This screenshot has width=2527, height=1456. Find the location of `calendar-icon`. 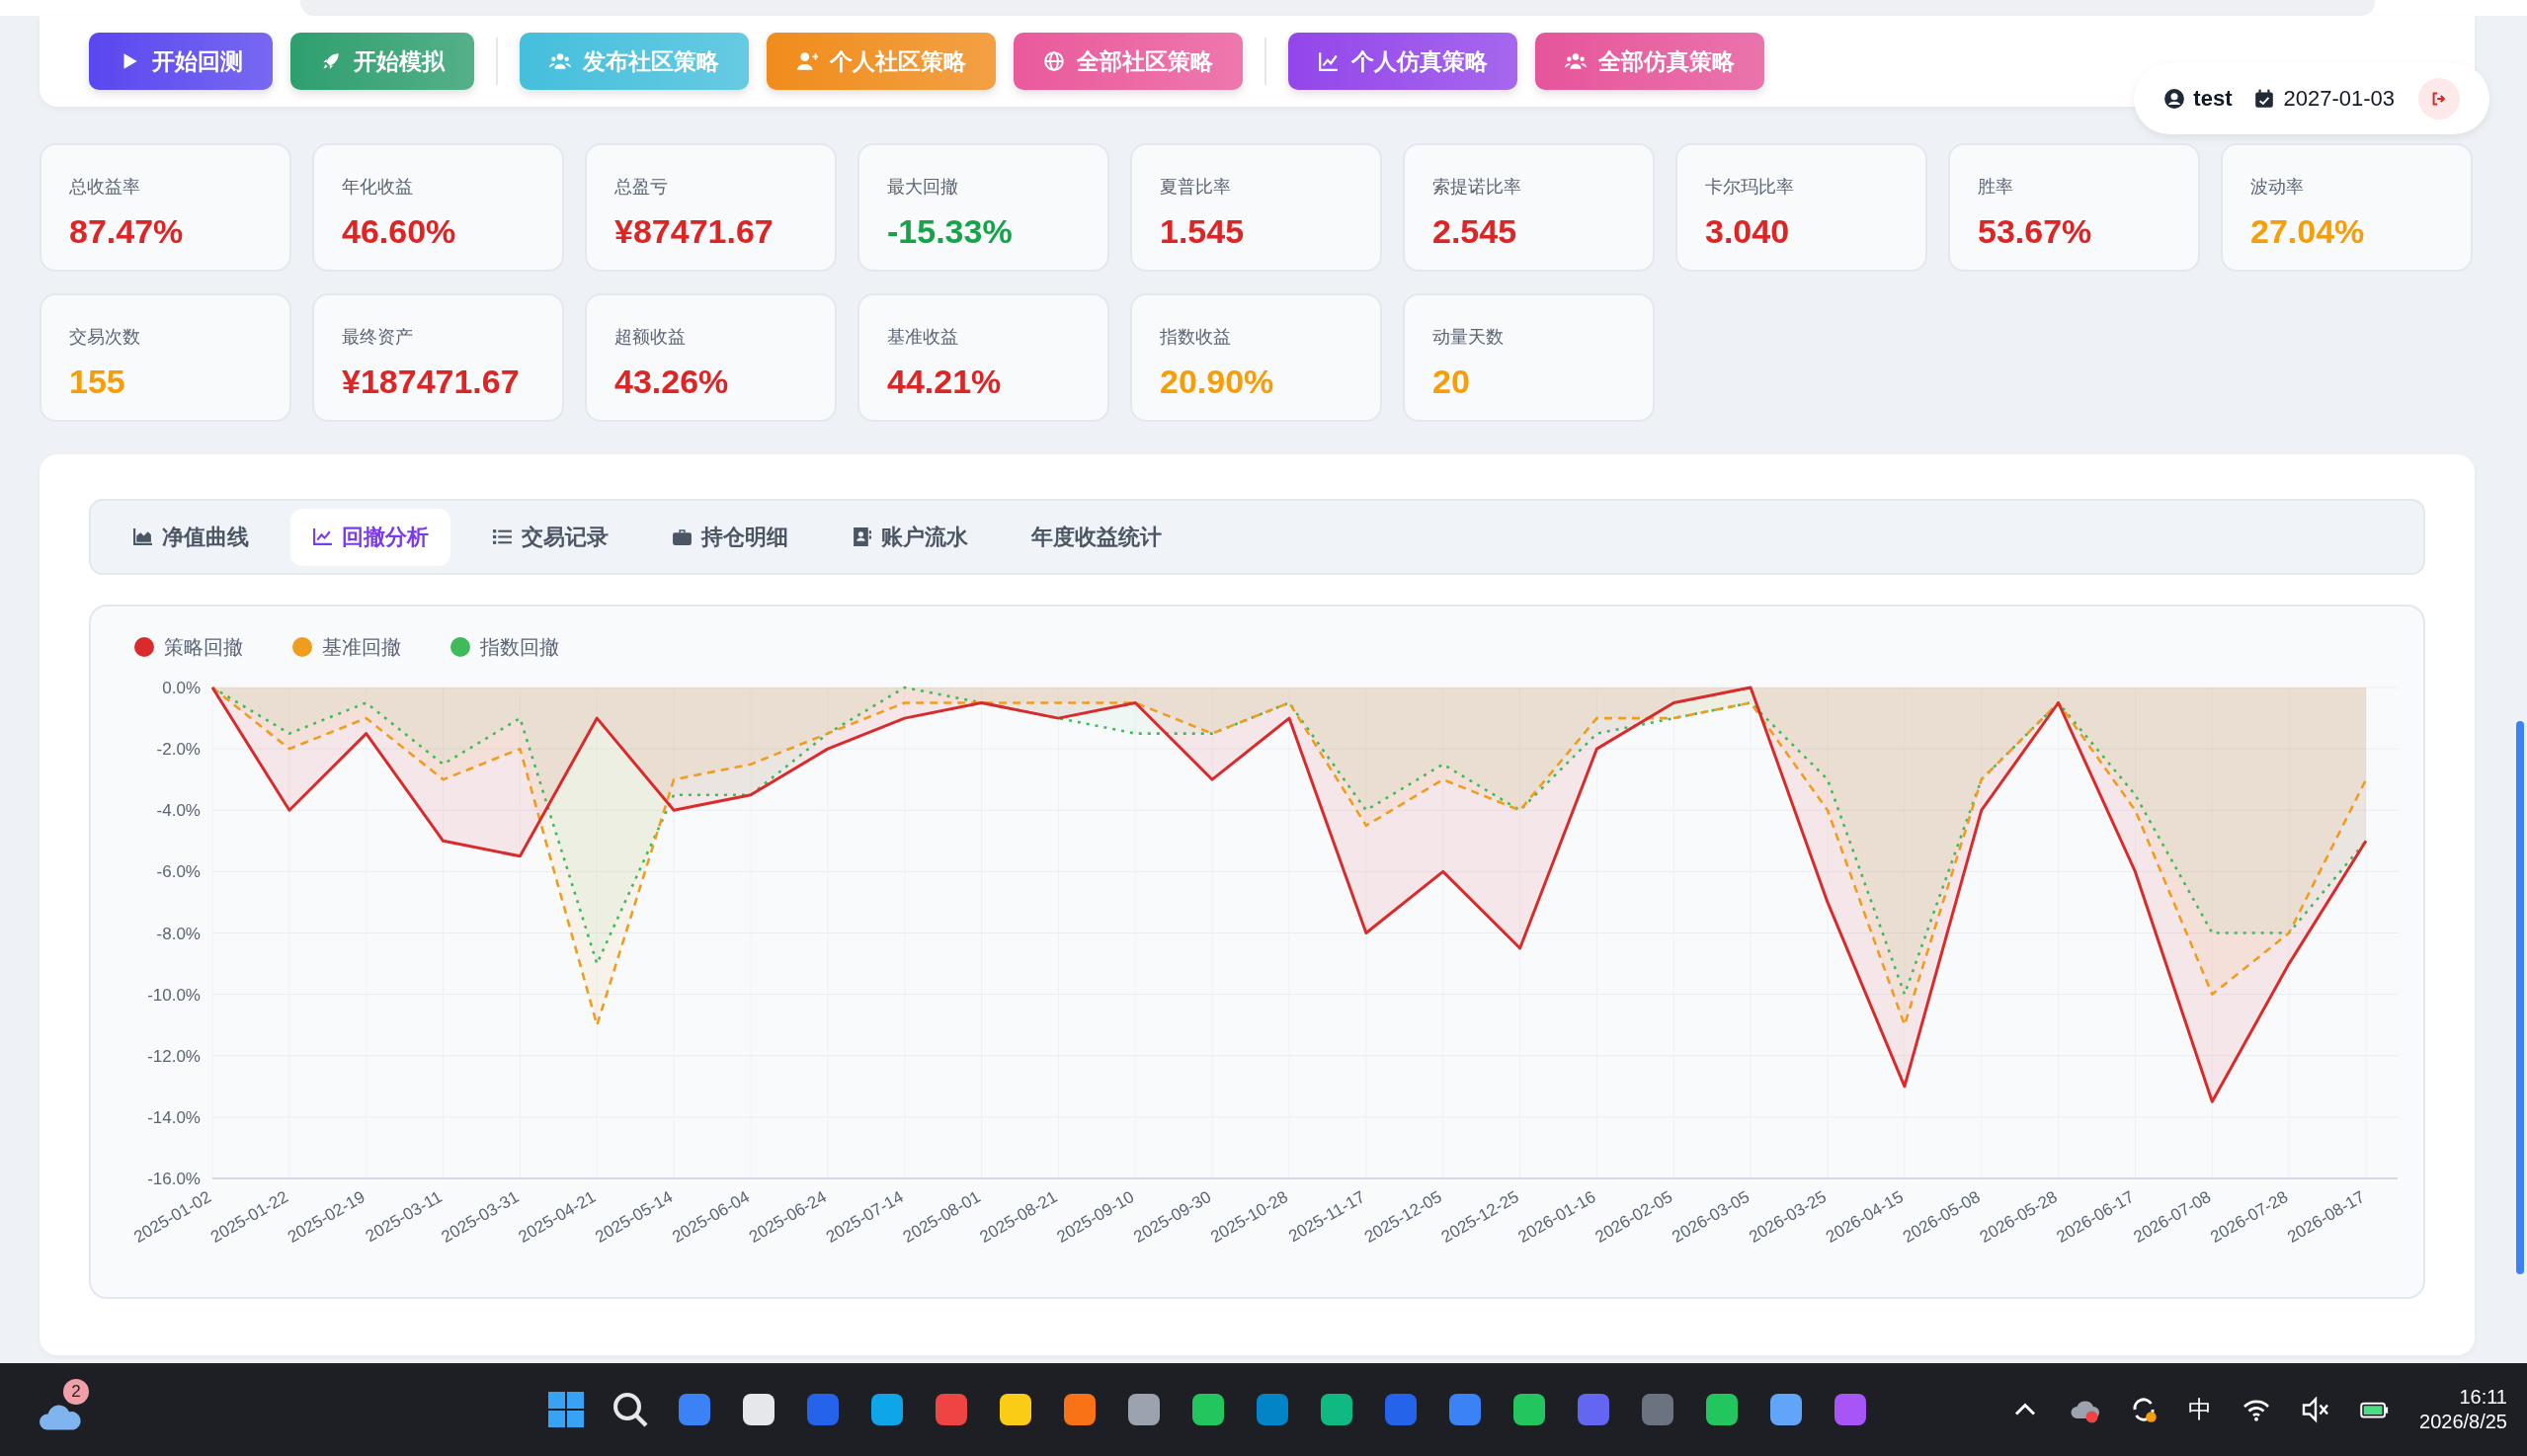

calendar-icon is located at coordinates (2264, 99).